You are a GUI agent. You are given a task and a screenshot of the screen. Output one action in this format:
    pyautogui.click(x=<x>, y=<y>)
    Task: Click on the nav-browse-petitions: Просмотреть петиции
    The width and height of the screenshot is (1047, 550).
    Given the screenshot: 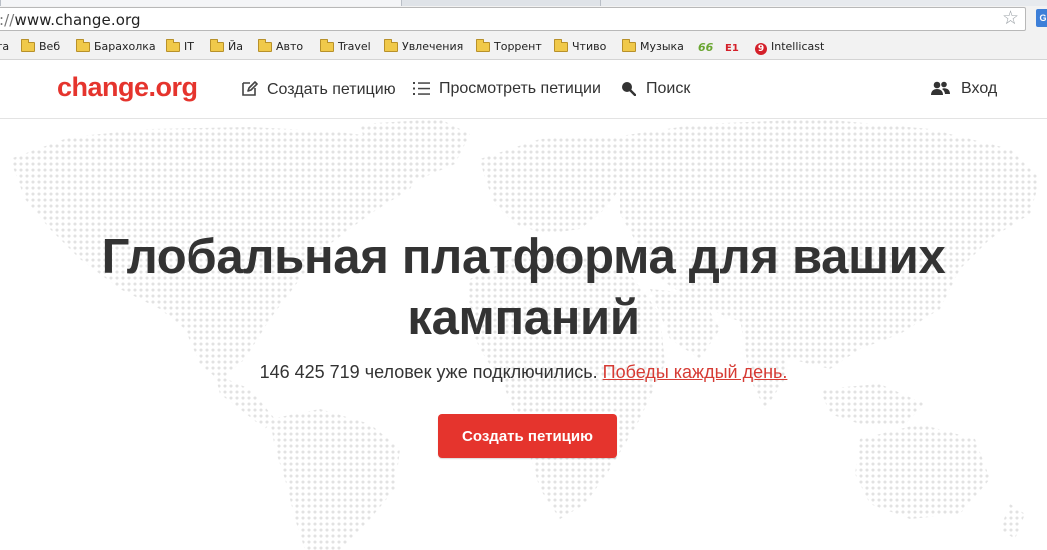 What is the action you would take?
    pyautogui.click(x=507, y=90)
    